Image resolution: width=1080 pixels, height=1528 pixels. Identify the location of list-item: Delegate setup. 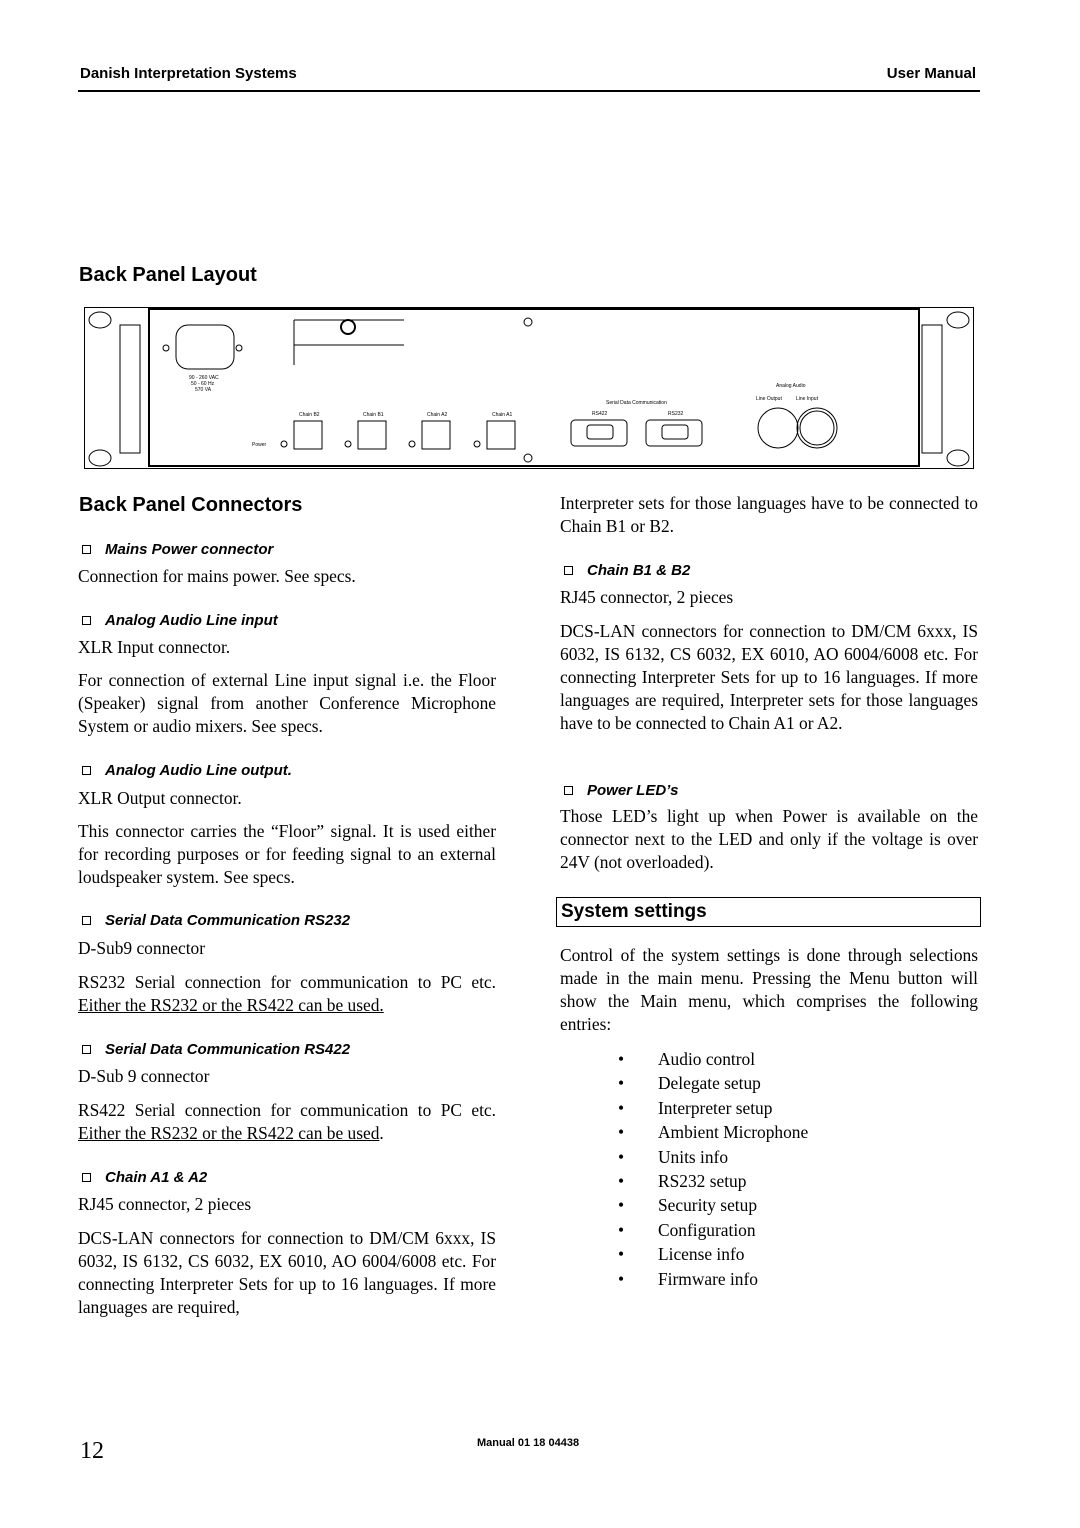
(713, 1083).